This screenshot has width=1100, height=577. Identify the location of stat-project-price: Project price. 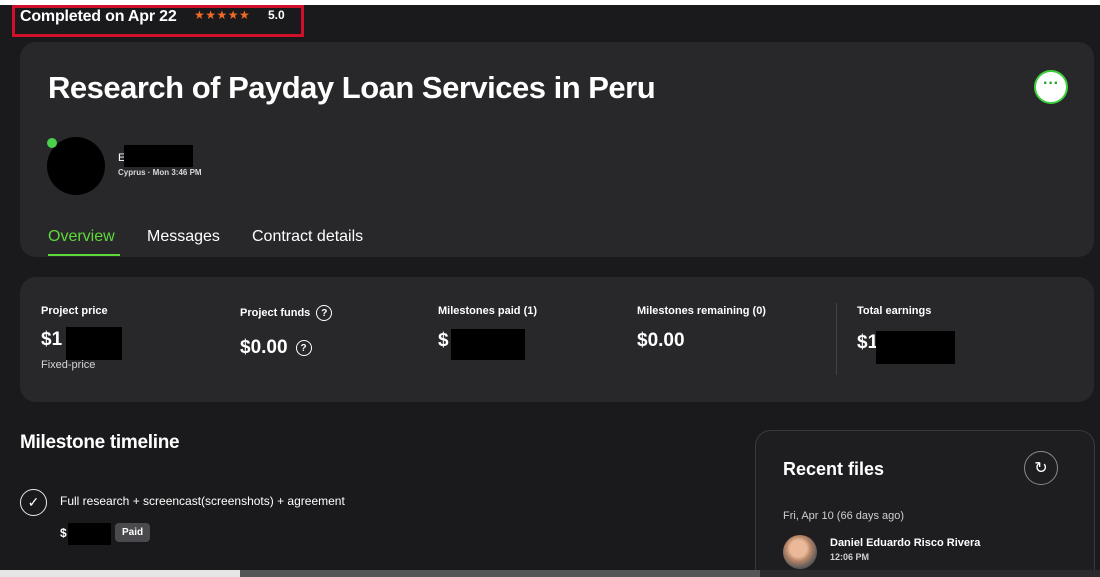
(74, 311).